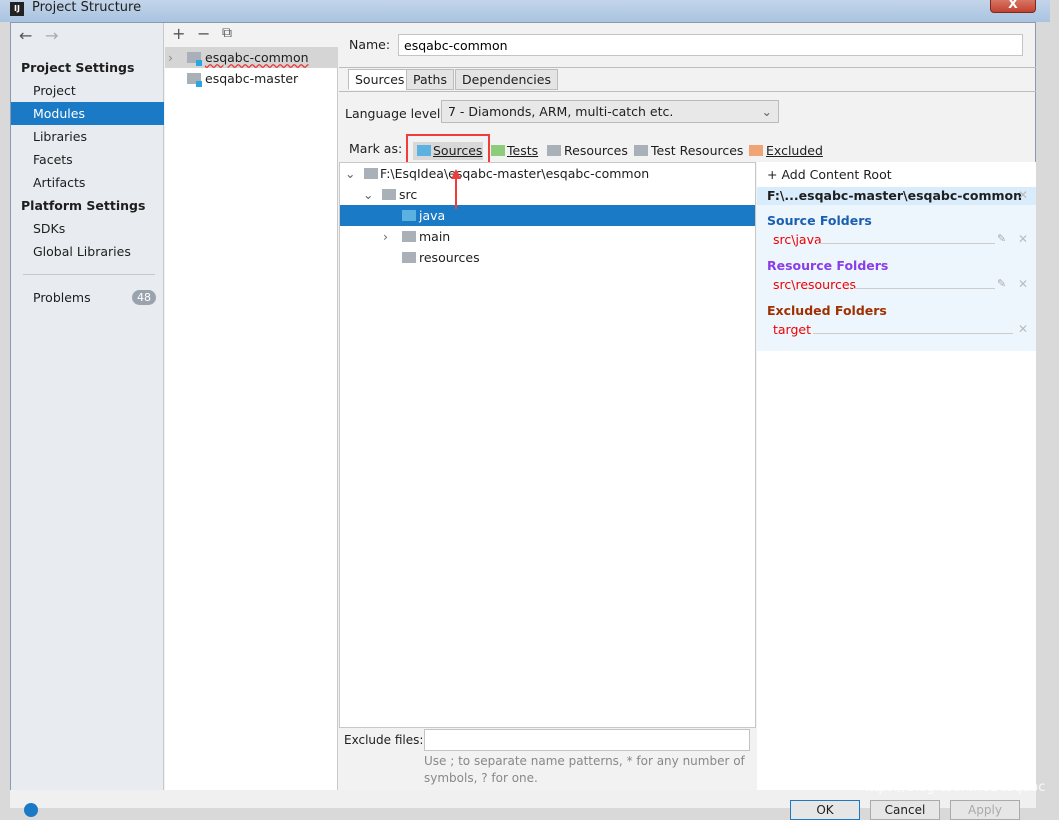  What do you see at coordinates (87, 136) in the screenshot?
I see `sidebar-item-libraries: Libraries` at bounding box center [87, 136].